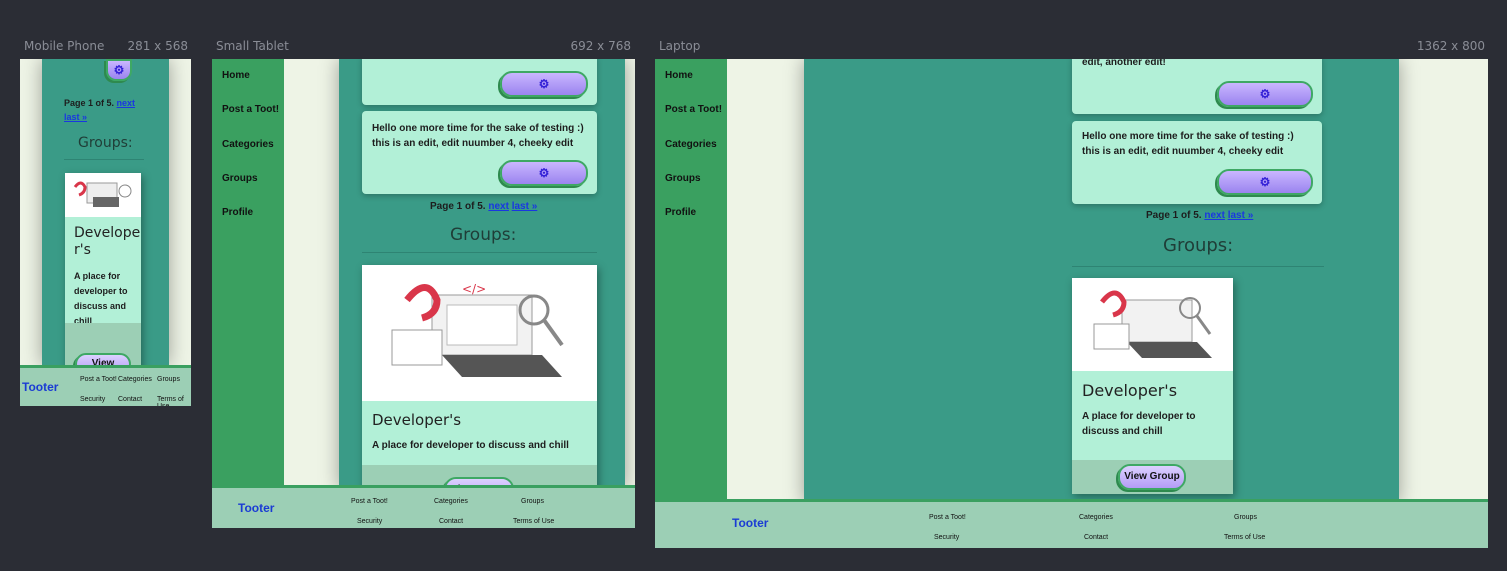 Image resolution: width=1507 pixels, height=571 pixels. I want to click on laptop-label: Laptop, so click(680, 46).